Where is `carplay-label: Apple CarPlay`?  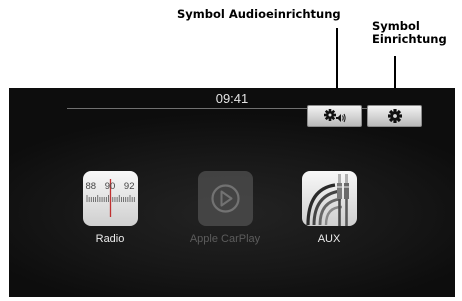 carplay-label: Apple CarPlay is located at coordinates (225, 239).